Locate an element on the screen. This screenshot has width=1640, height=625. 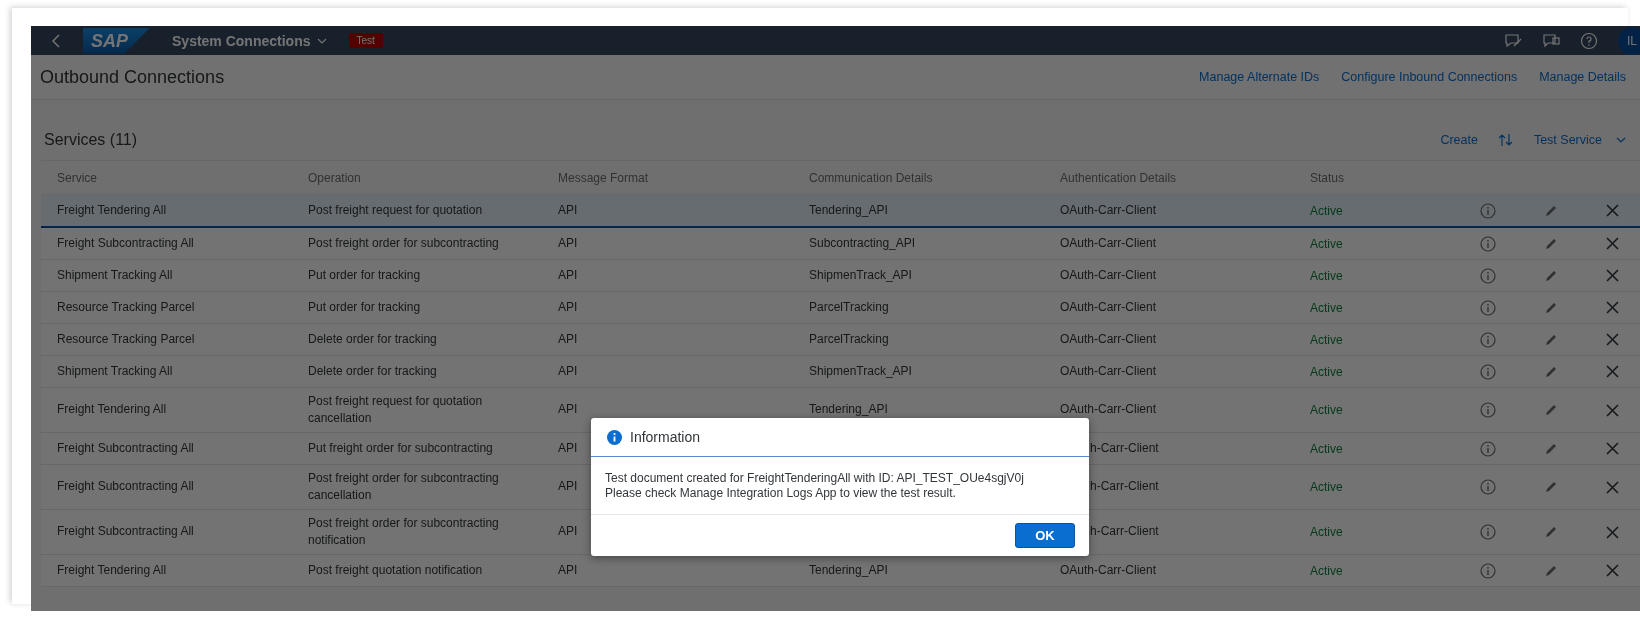
table-cell-text: Freight Subcontracting All is located at coordinates (125, 448).